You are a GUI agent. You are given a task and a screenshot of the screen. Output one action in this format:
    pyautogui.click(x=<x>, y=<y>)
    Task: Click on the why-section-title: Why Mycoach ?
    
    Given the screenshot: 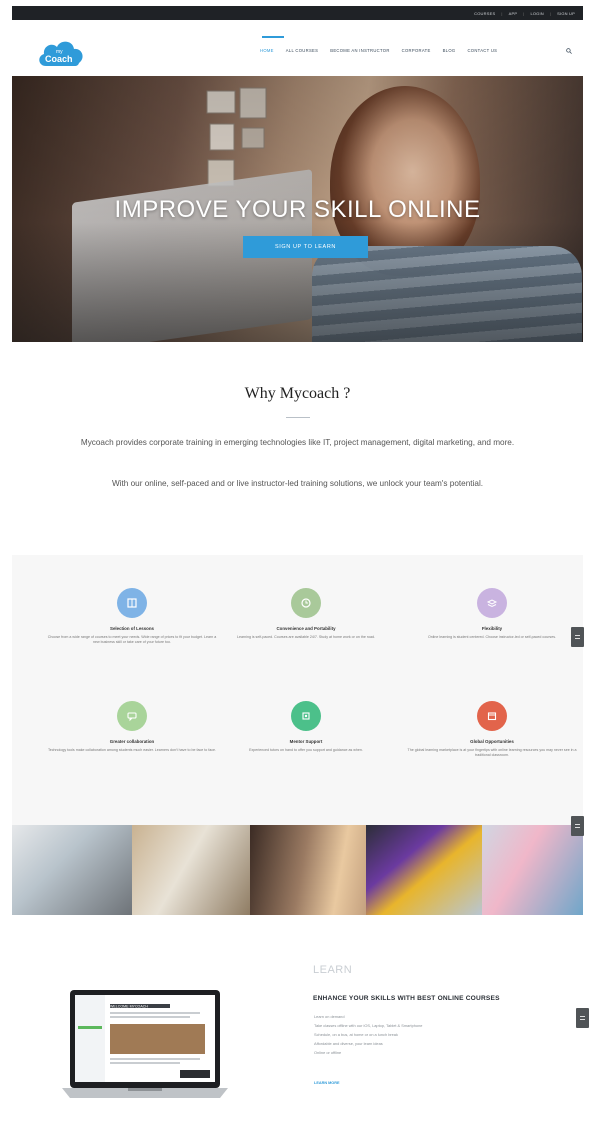 What is the action you would take?
    pyautogui.click(x=297, y=393)
    